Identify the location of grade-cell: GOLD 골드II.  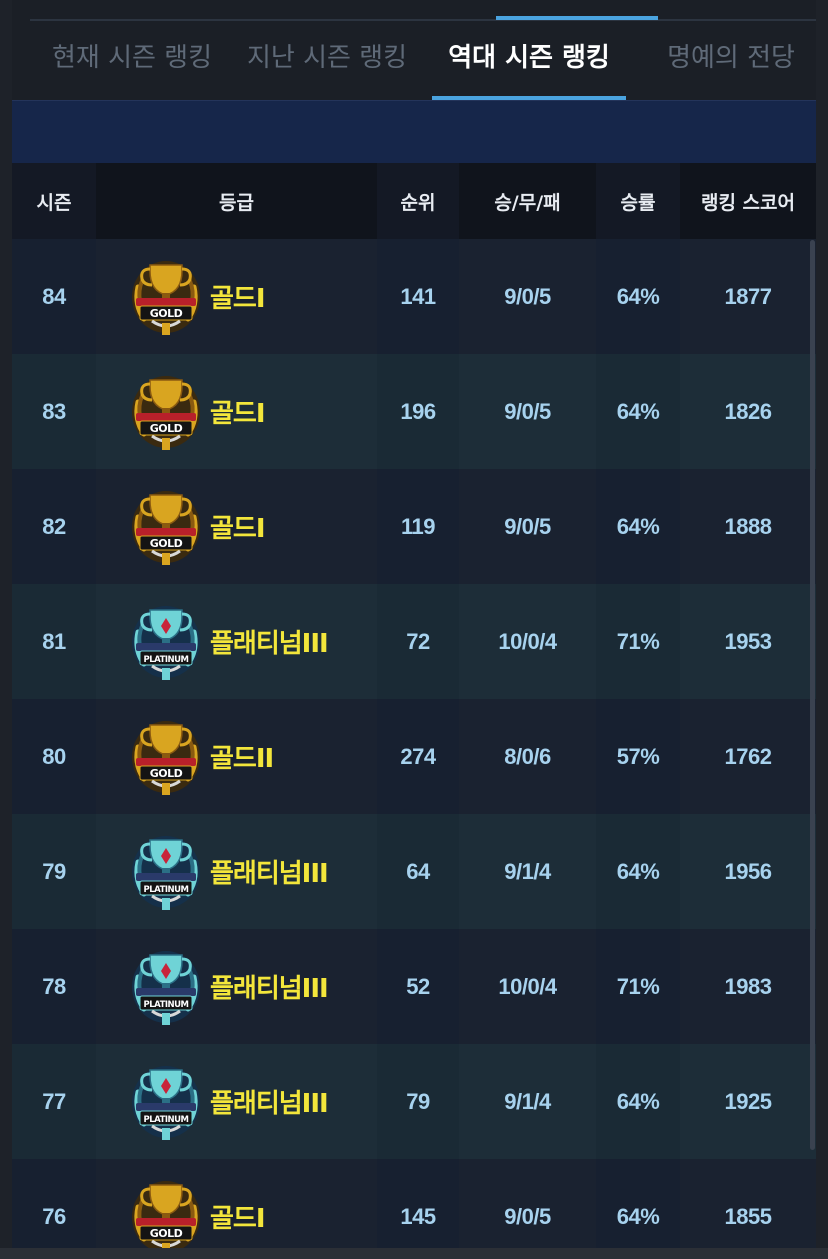
(236, 756).